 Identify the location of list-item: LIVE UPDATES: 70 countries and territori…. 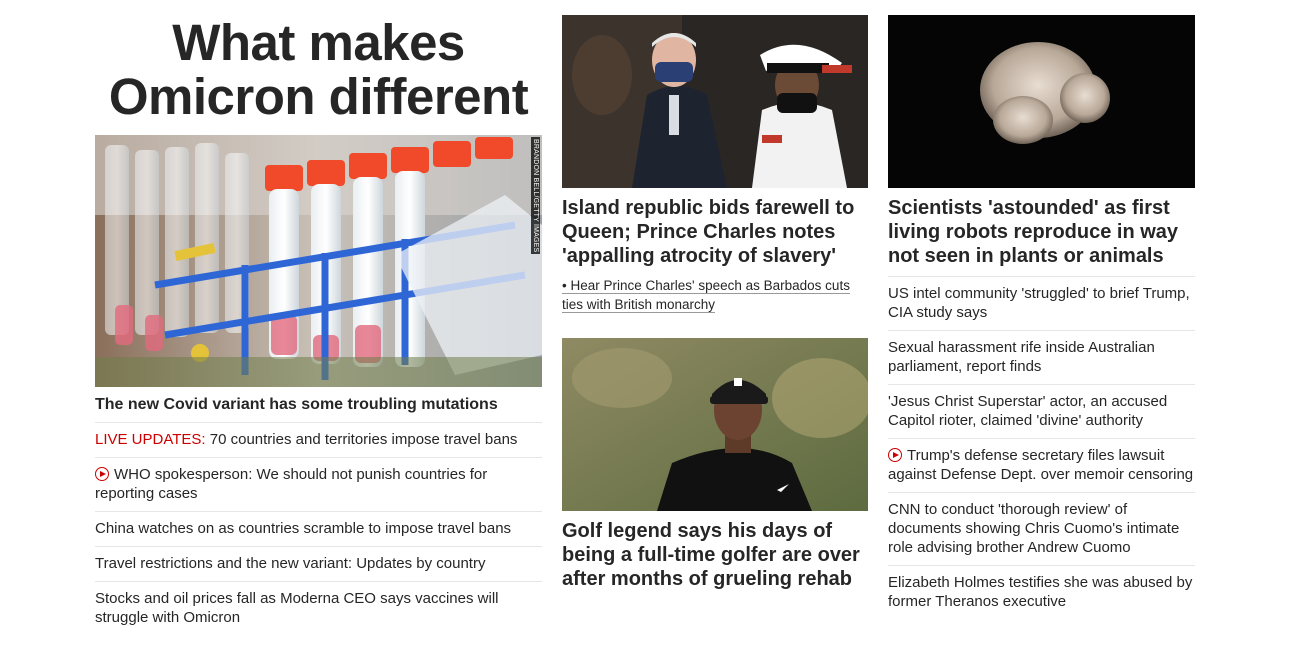
(318, 440).